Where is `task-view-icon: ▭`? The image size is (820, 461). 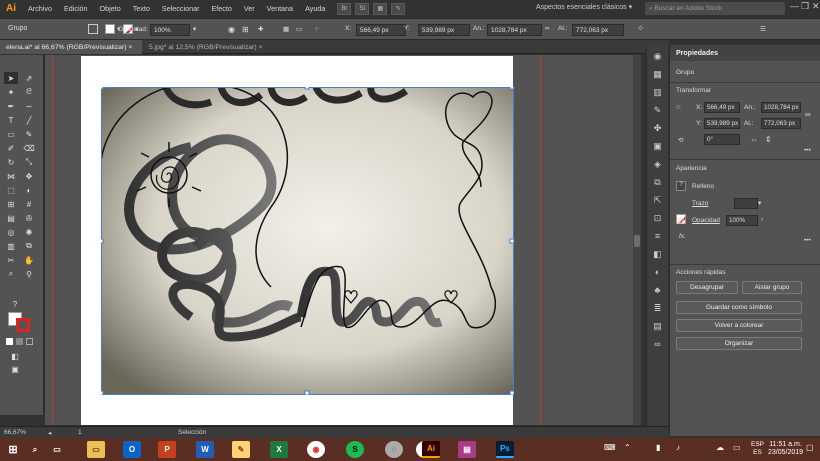 task-view-icon: ▭ is located at coordinates (57, 449).